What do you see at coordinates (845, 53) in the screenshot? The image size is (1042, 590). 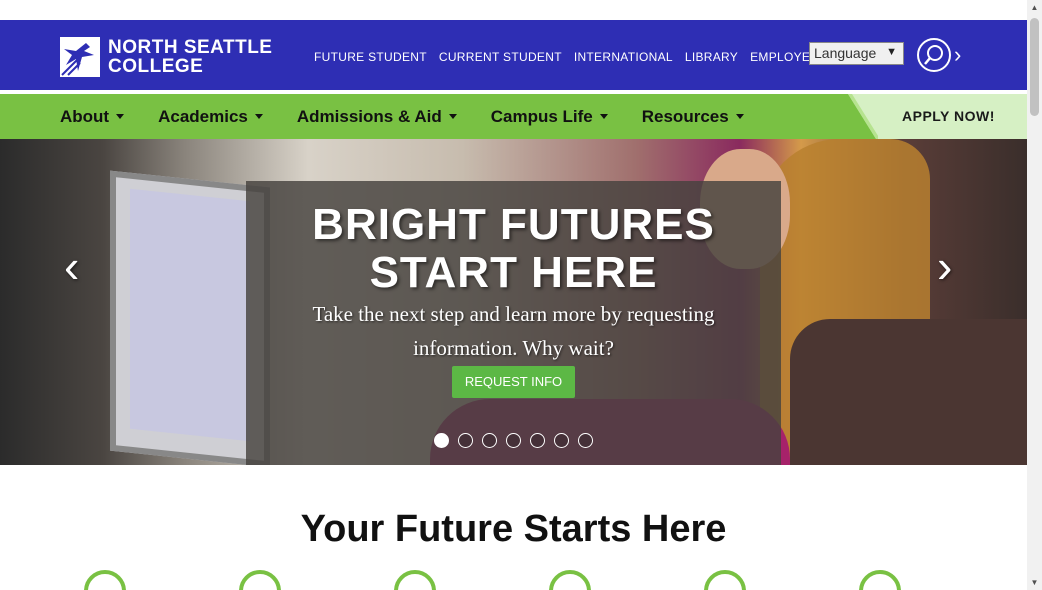 I see `language-select-value: Language` at bounding box center [845, 53].